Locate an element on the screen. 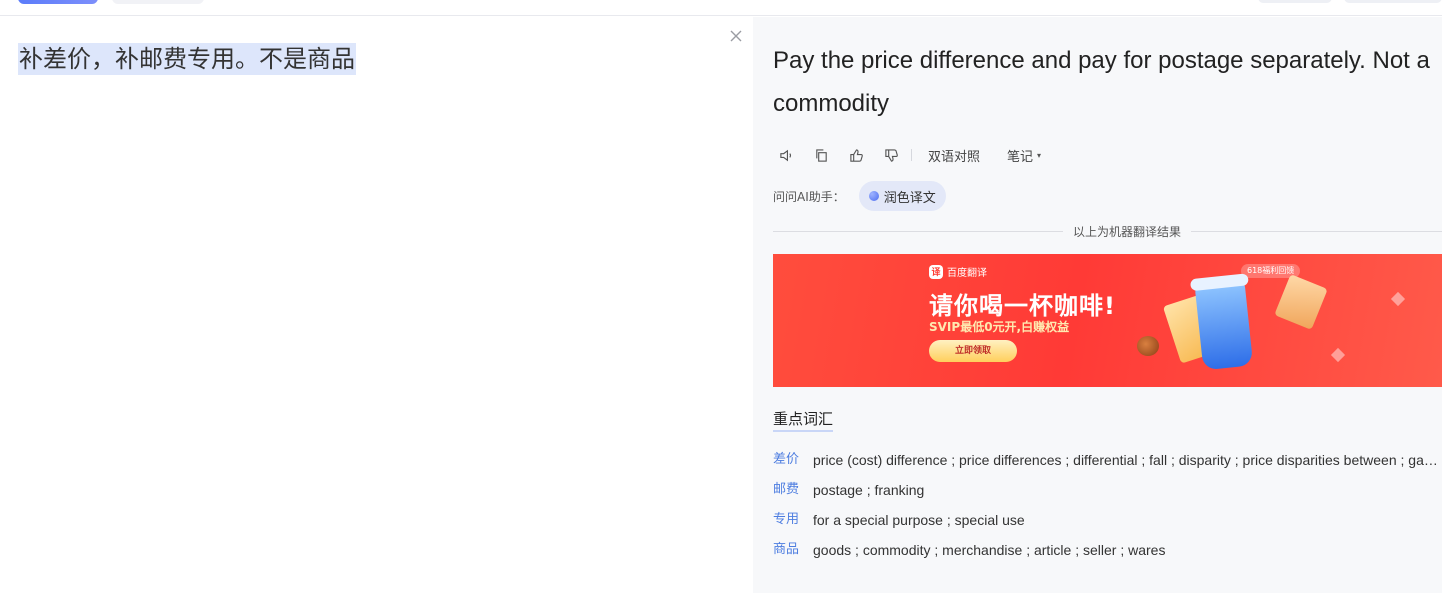 This screenshot has width=1442, height=593. source-text-input: 补差价，补邮费专用。不是商品 is located at coordinates (187, 59).